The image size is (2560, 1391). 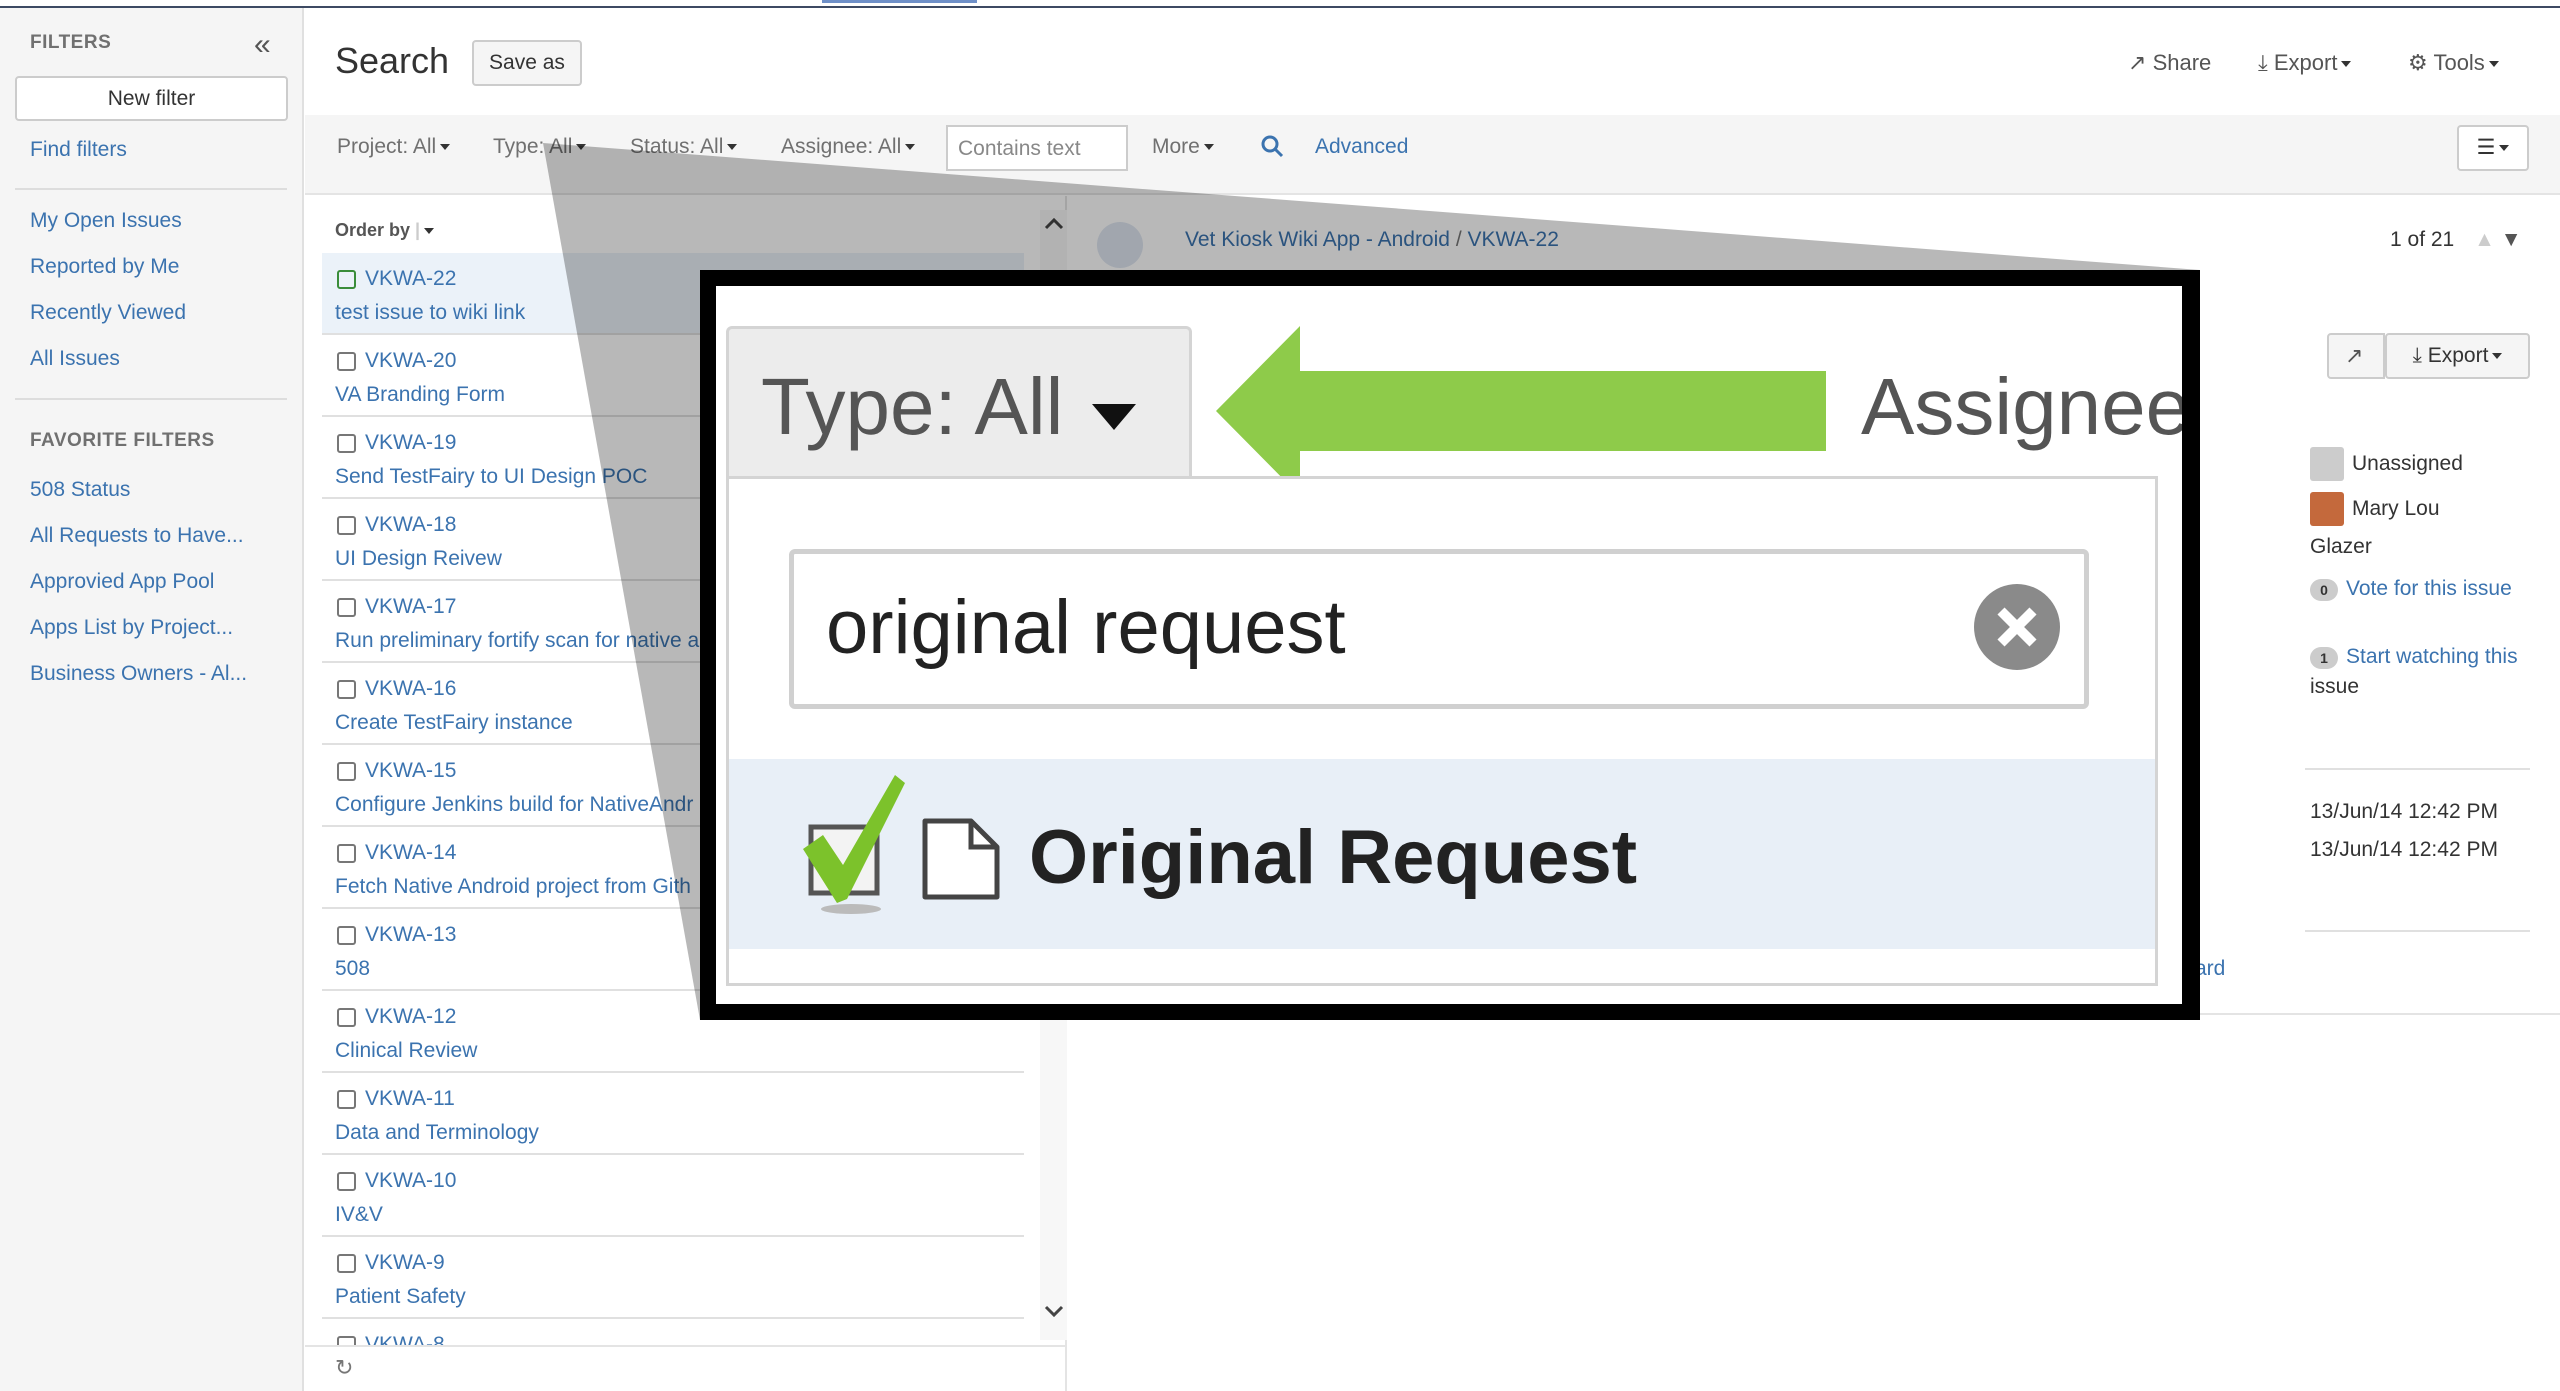 What do you see at coordinates (2327, 464) in the screenshot?
I see `unassigned-avatar` at bounding box center [2327, 464].